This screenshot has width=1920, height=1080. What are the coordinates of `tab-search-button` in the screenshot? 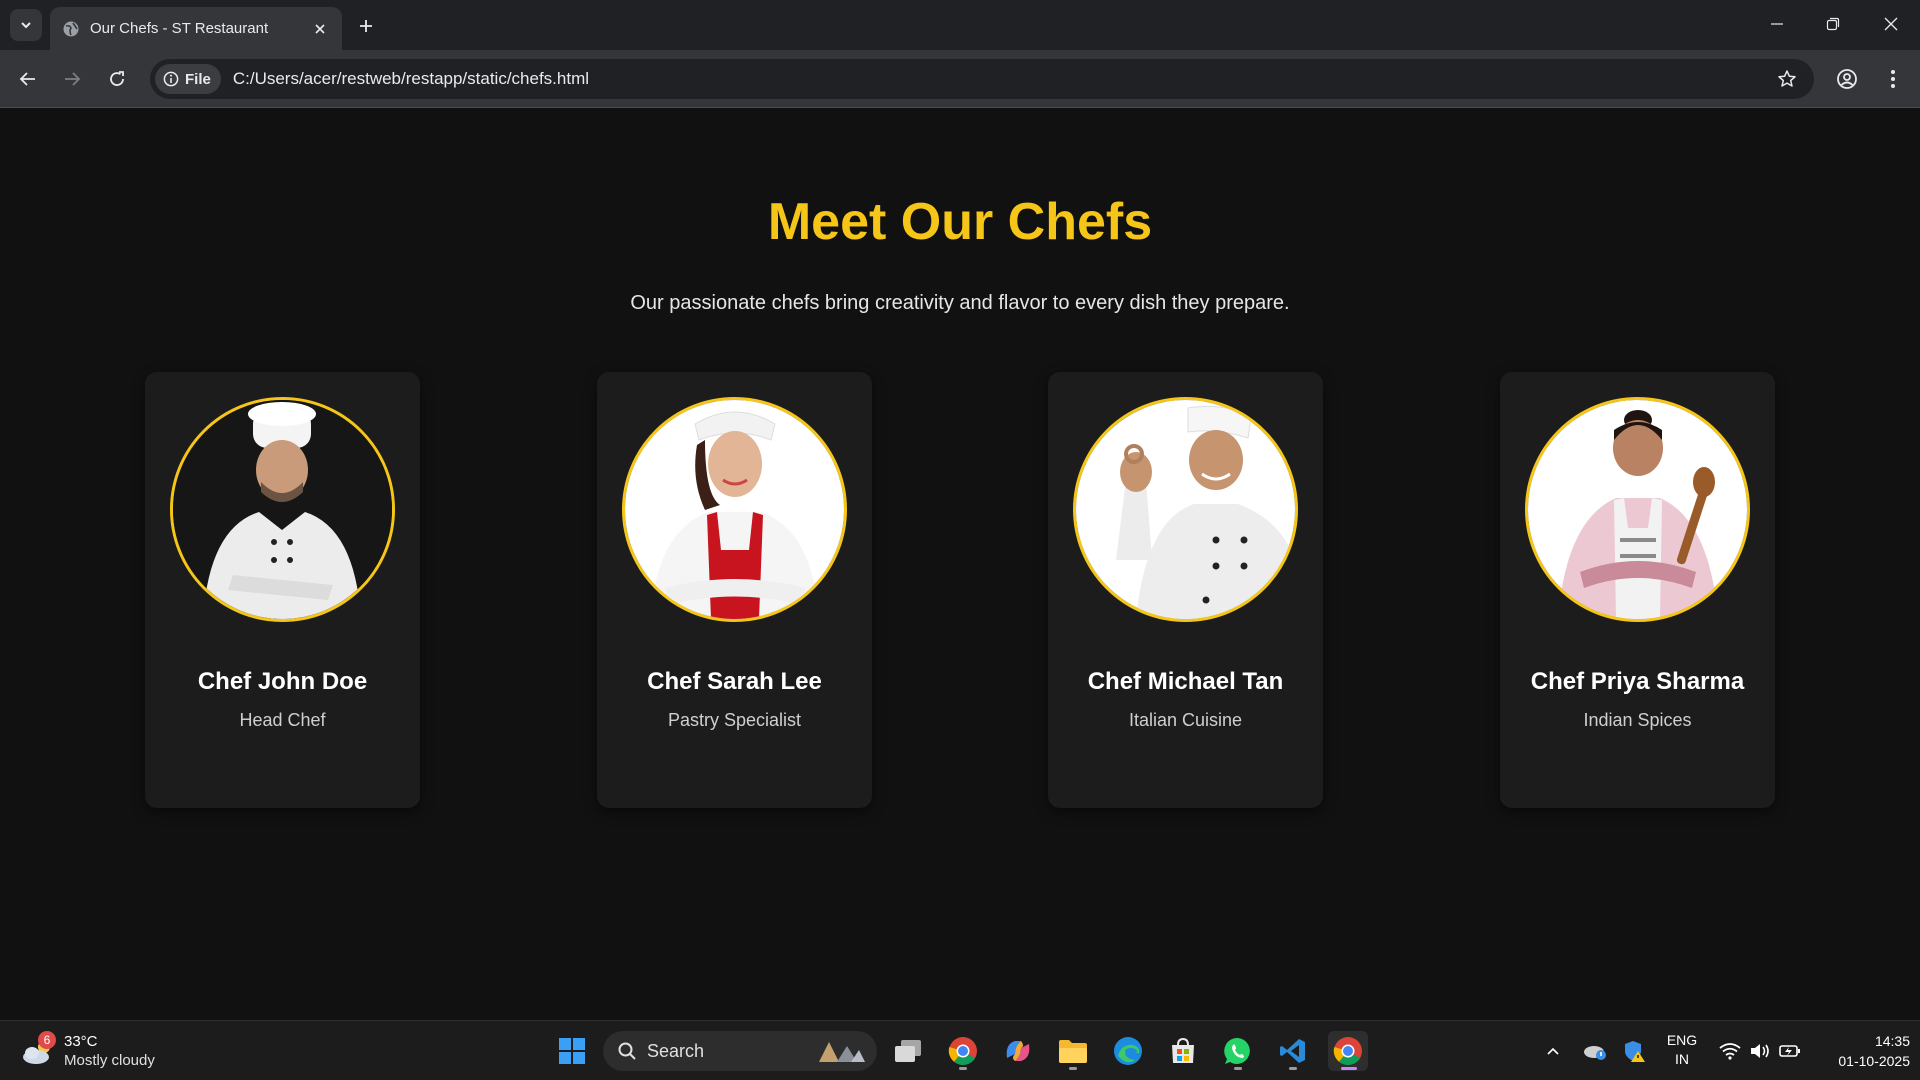 It's located at (26, 25).